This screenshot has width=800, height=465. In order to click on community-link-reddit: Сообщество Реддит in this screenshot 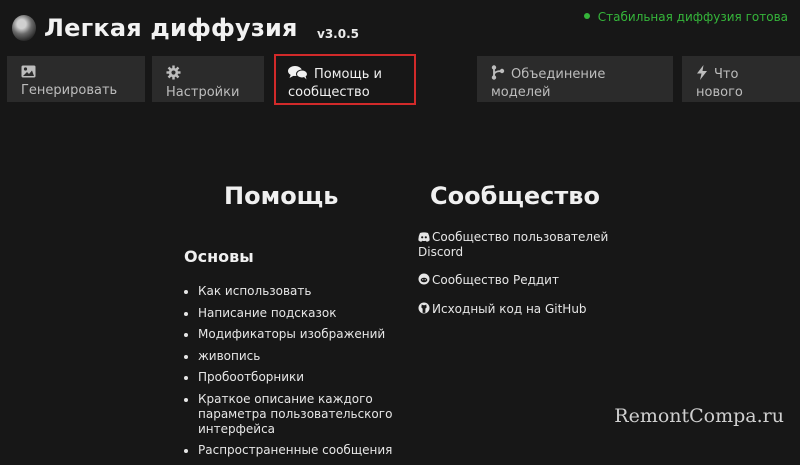, I will do `click(518, 280)`.